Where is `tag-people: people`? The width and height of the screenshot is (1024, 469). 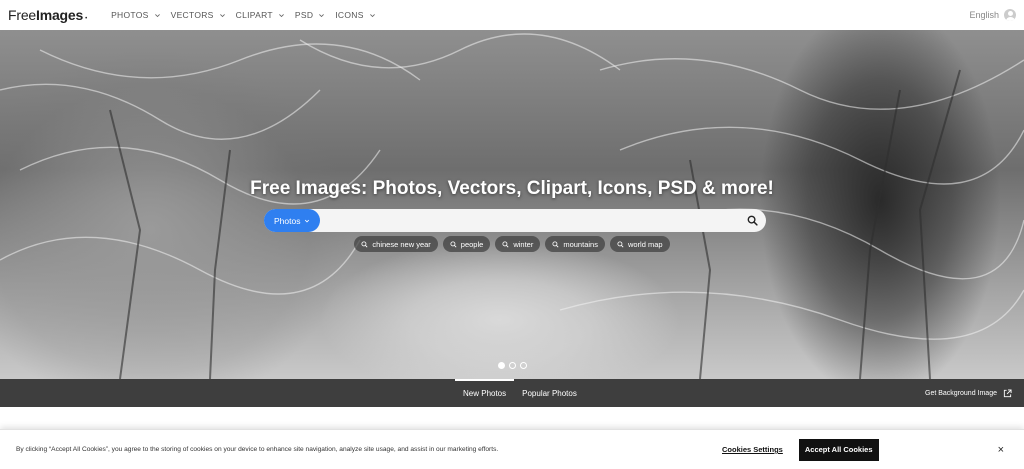 tag-people: people is located at coordinates (466, 244).